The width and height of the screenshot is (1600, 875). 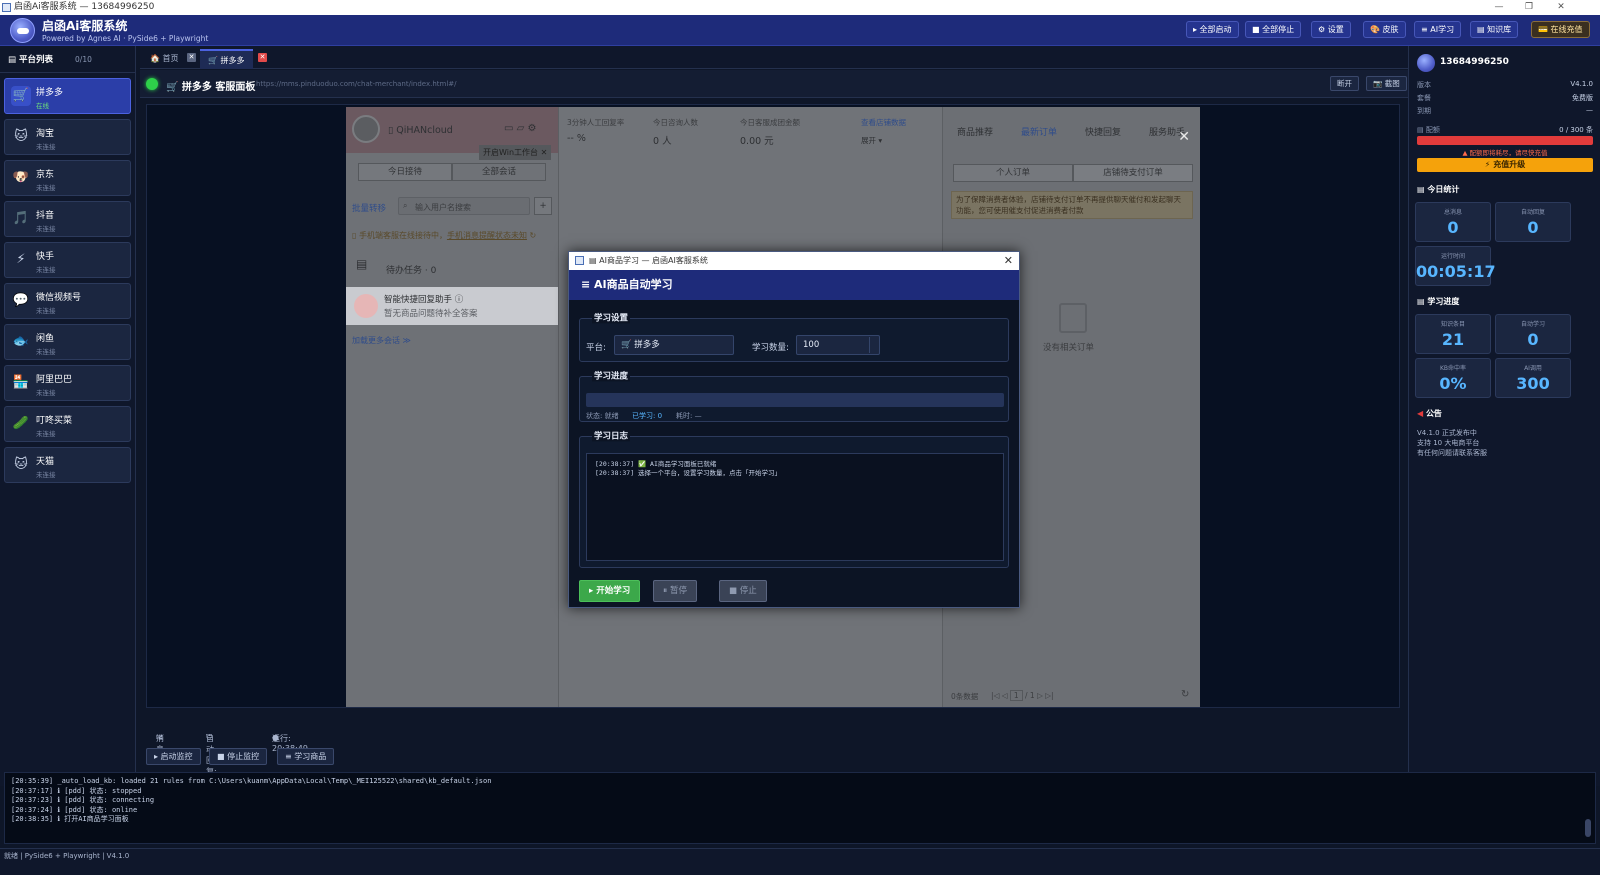 What do you see at coordinates (67, 219) in the screenshot?
I see `platform-item-douyin: 🎵 抖音 未连接` at bounding box center [67, 219].